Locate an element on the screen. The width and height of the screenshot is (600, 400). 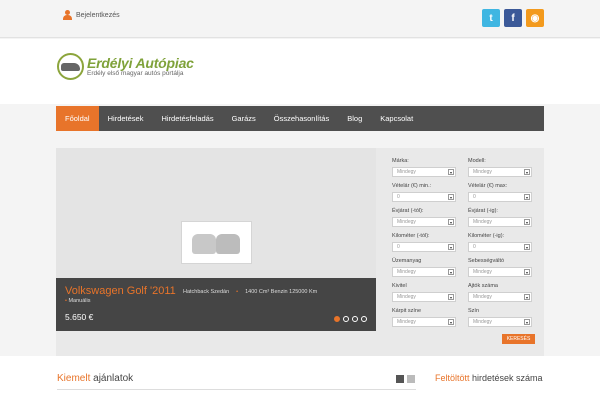
field-label: Kárpit színe is located at coordinates (407, 311).